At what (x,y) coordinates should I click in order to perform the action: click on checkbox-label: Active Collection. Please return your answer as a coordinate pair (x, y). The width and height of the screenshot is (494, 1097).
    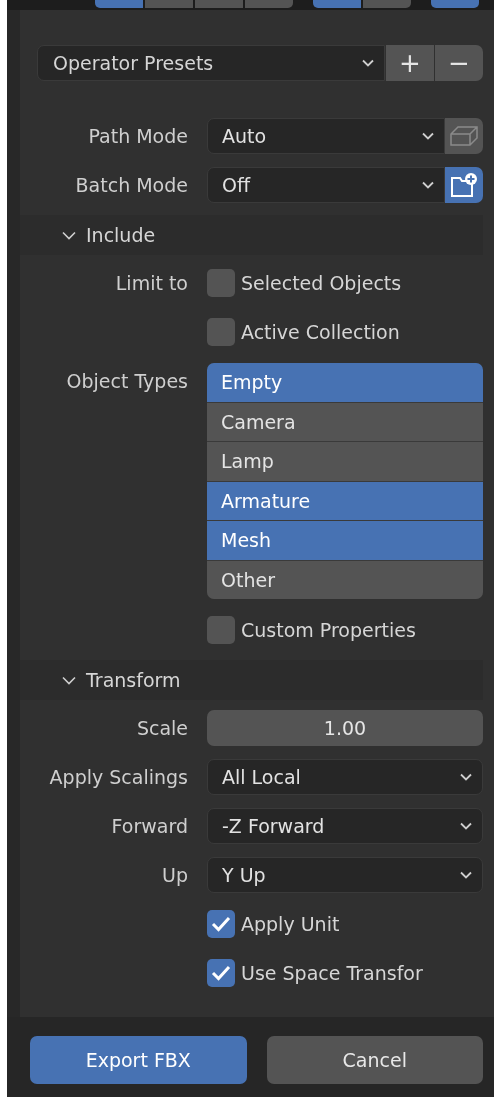
    Looking at the image, I should click on (320, 332).